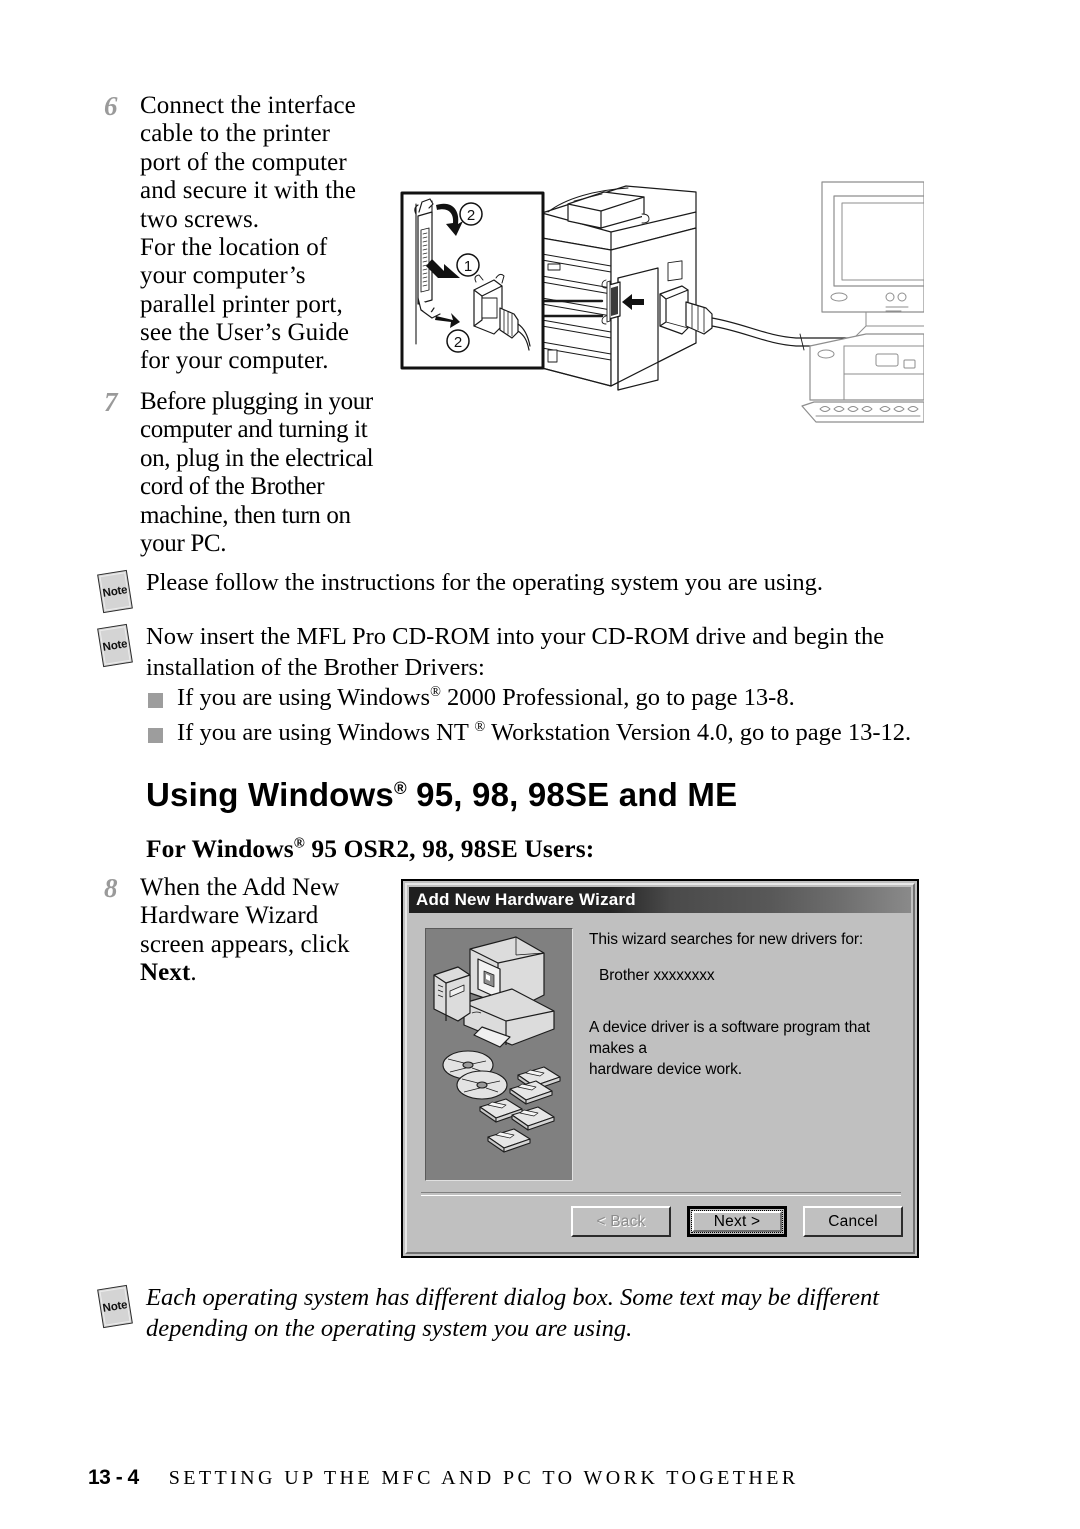 The height and width of the screenshot is (1529, 1080). I want to click on note-2-line: installation of the Brother Drivers:, so click(315, 667).